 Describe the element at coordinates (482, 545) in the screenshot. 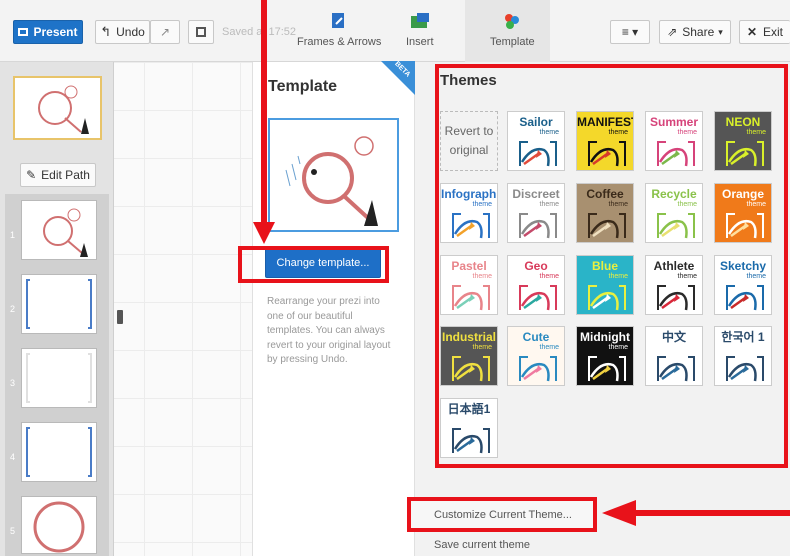

I see `save-theme-link: Save current theme` at that location.